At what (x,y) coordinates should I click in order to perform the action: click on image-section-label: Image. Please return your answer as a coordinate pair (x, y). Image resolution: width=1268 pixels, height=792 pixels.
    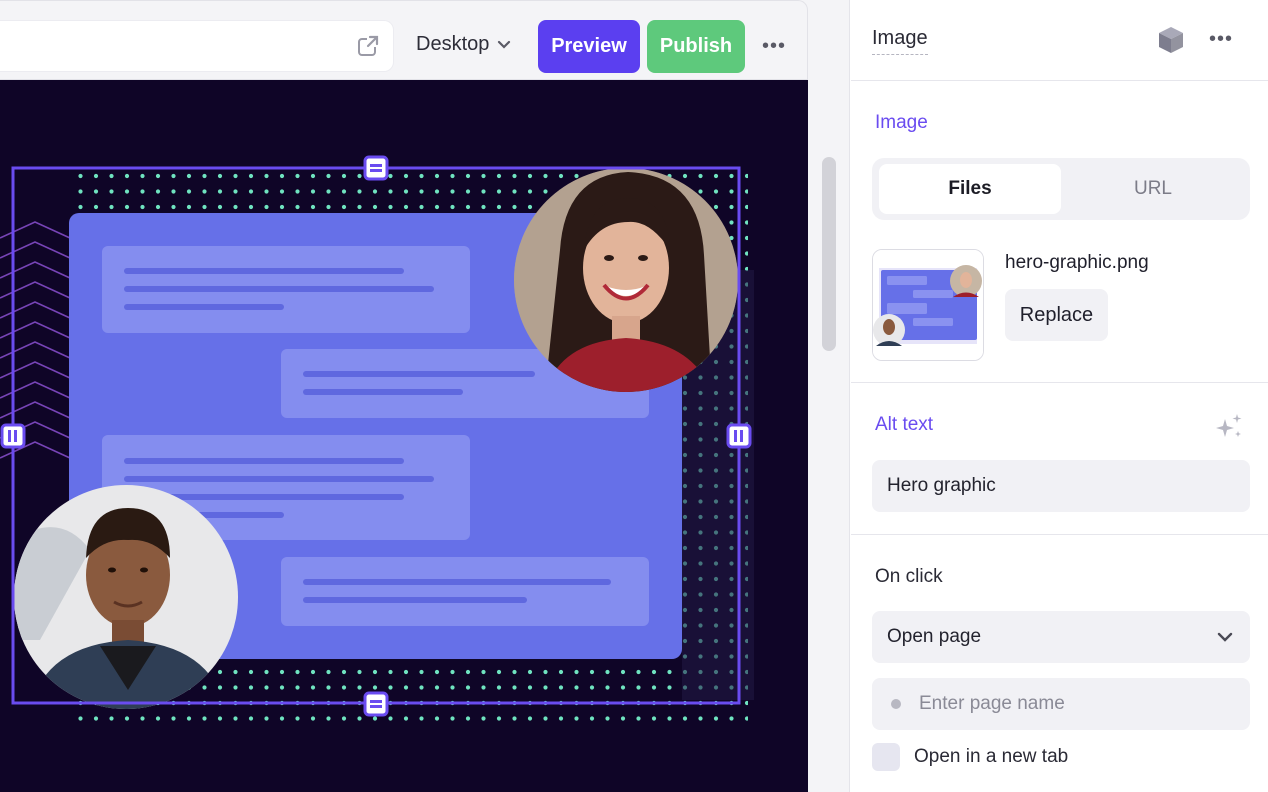
    Looking at the image, I should click on (901, 122).